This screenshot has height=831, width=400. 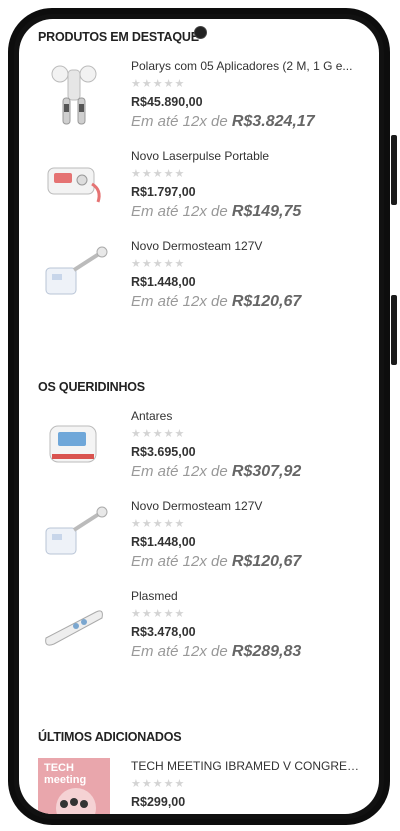 I want to click on product-price: R$3.478,00, so click(x=163, y=632).